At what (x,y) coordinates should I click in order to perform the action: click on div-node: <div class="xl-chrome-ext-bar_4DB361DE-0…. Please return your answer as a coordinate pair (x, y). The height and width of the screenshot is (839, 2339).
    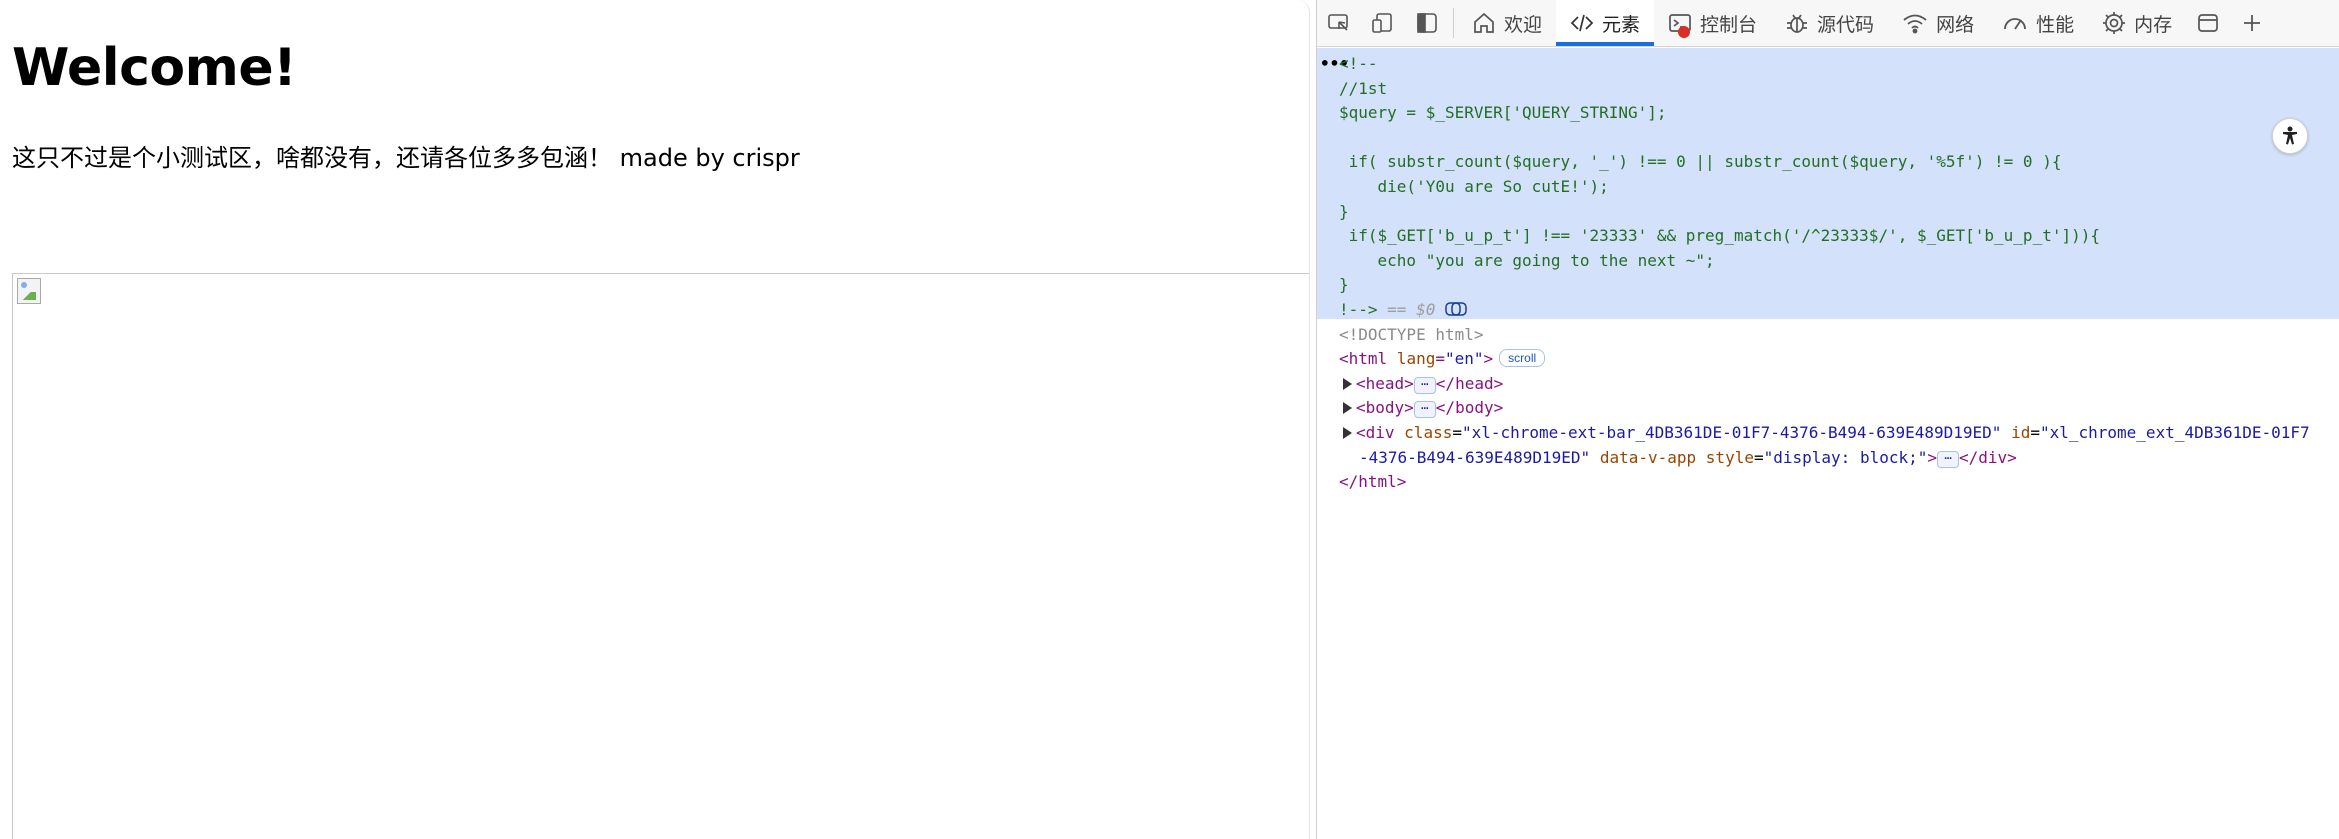
    Looking at the image, I should click on (1826, 433).